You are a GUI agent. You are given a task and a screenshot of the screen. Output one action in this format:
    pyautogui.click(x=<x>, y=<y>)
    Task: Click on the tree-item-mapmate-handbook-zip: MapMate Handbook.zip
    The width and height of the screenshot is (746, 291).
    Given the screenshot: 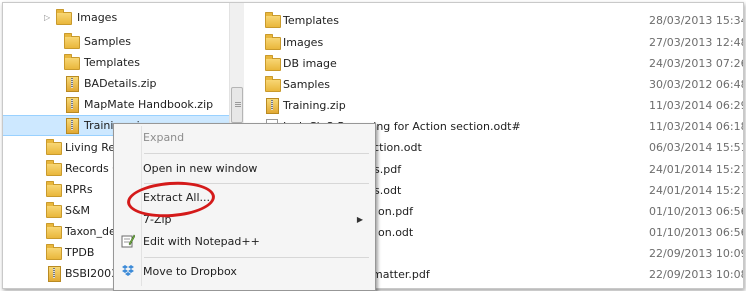 What is the action you would take?
    pyautogui.click(x=116, y=104)
    